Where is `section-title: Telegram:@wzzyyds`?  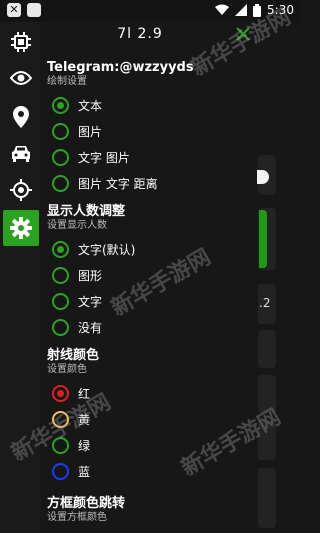 section-title: Telegram:@wzzyyds is located at coordinates (120, 67).